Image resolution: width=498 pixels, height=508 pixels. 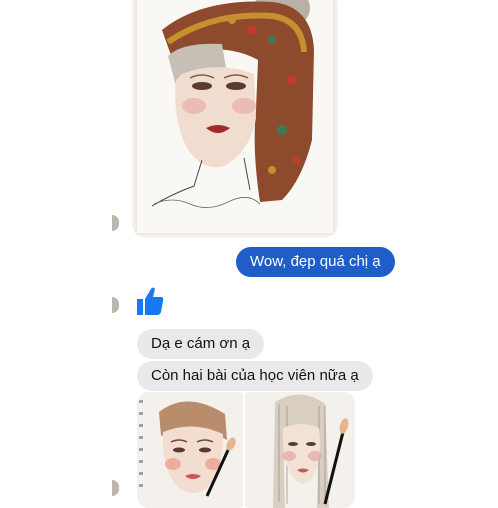 I want to click on received-message-text: Còn hai bài của học viên nữa ạ, so click(x=255, y=375).